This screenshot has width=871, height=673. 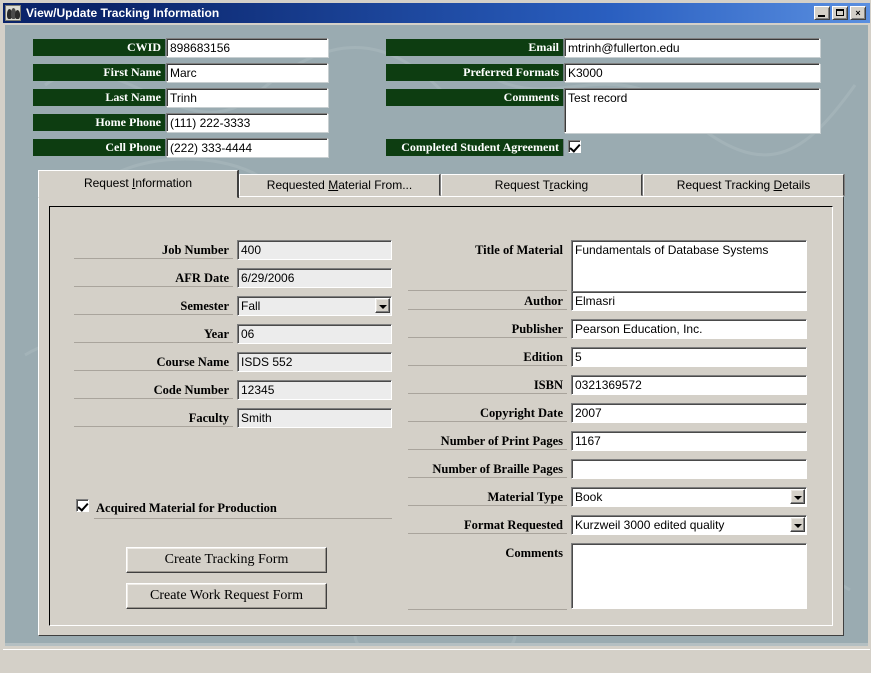 What do you see at coordinates (153, 251) in the screenshot?
I see `job-number-label: Job Number` at bounding box center [153, 251].